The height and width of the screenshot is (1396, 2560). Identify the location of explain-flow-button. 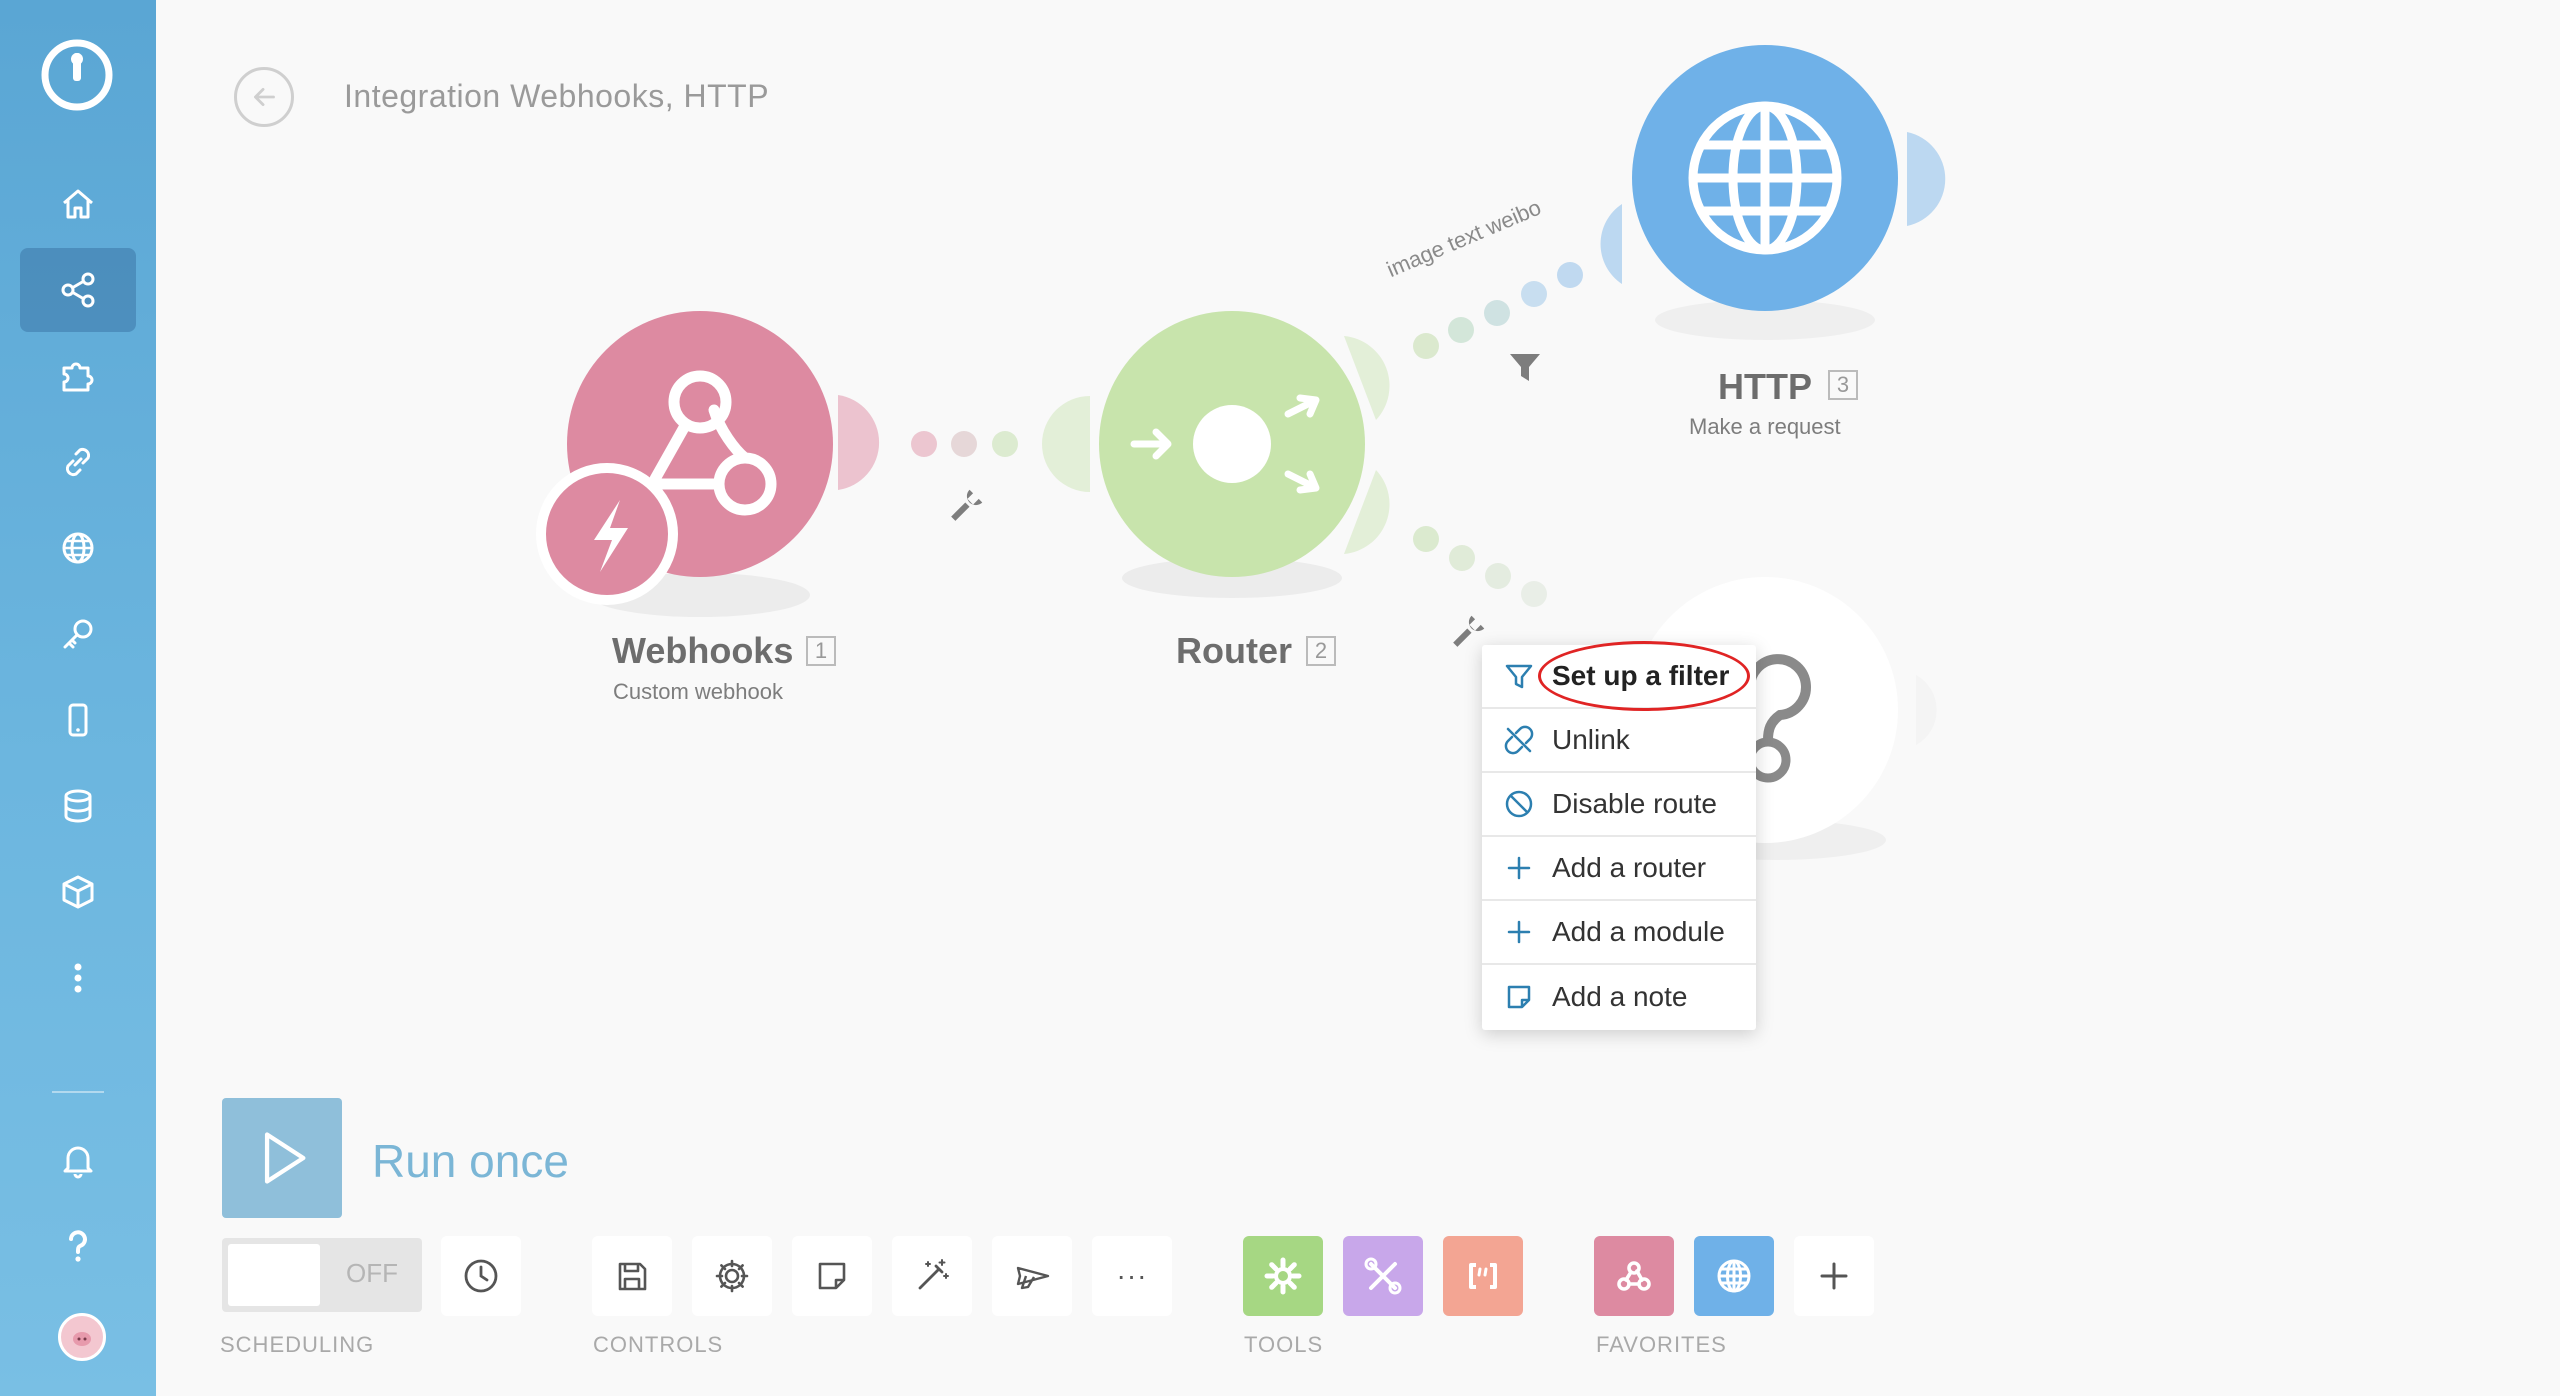
(1032, 1276).